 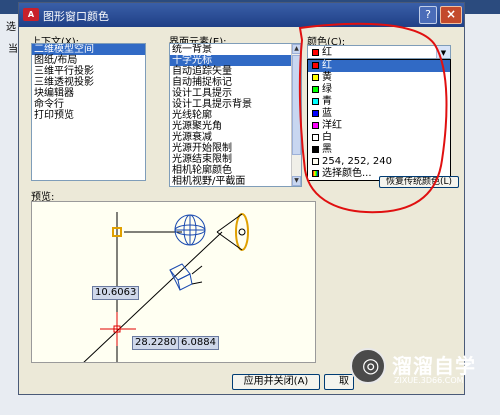 I want to click on watermark-logo-icon: ◎, so click(x=368, y=366).